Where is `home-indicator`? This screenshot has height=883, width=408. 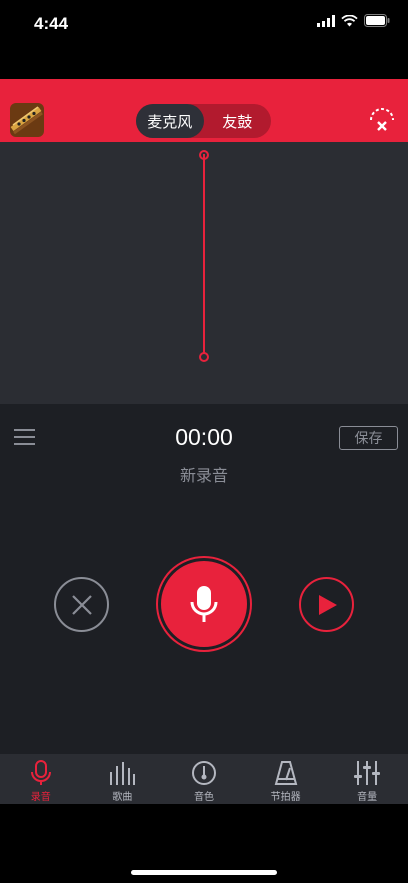 home-indicator is located at coordinates (204, 872).